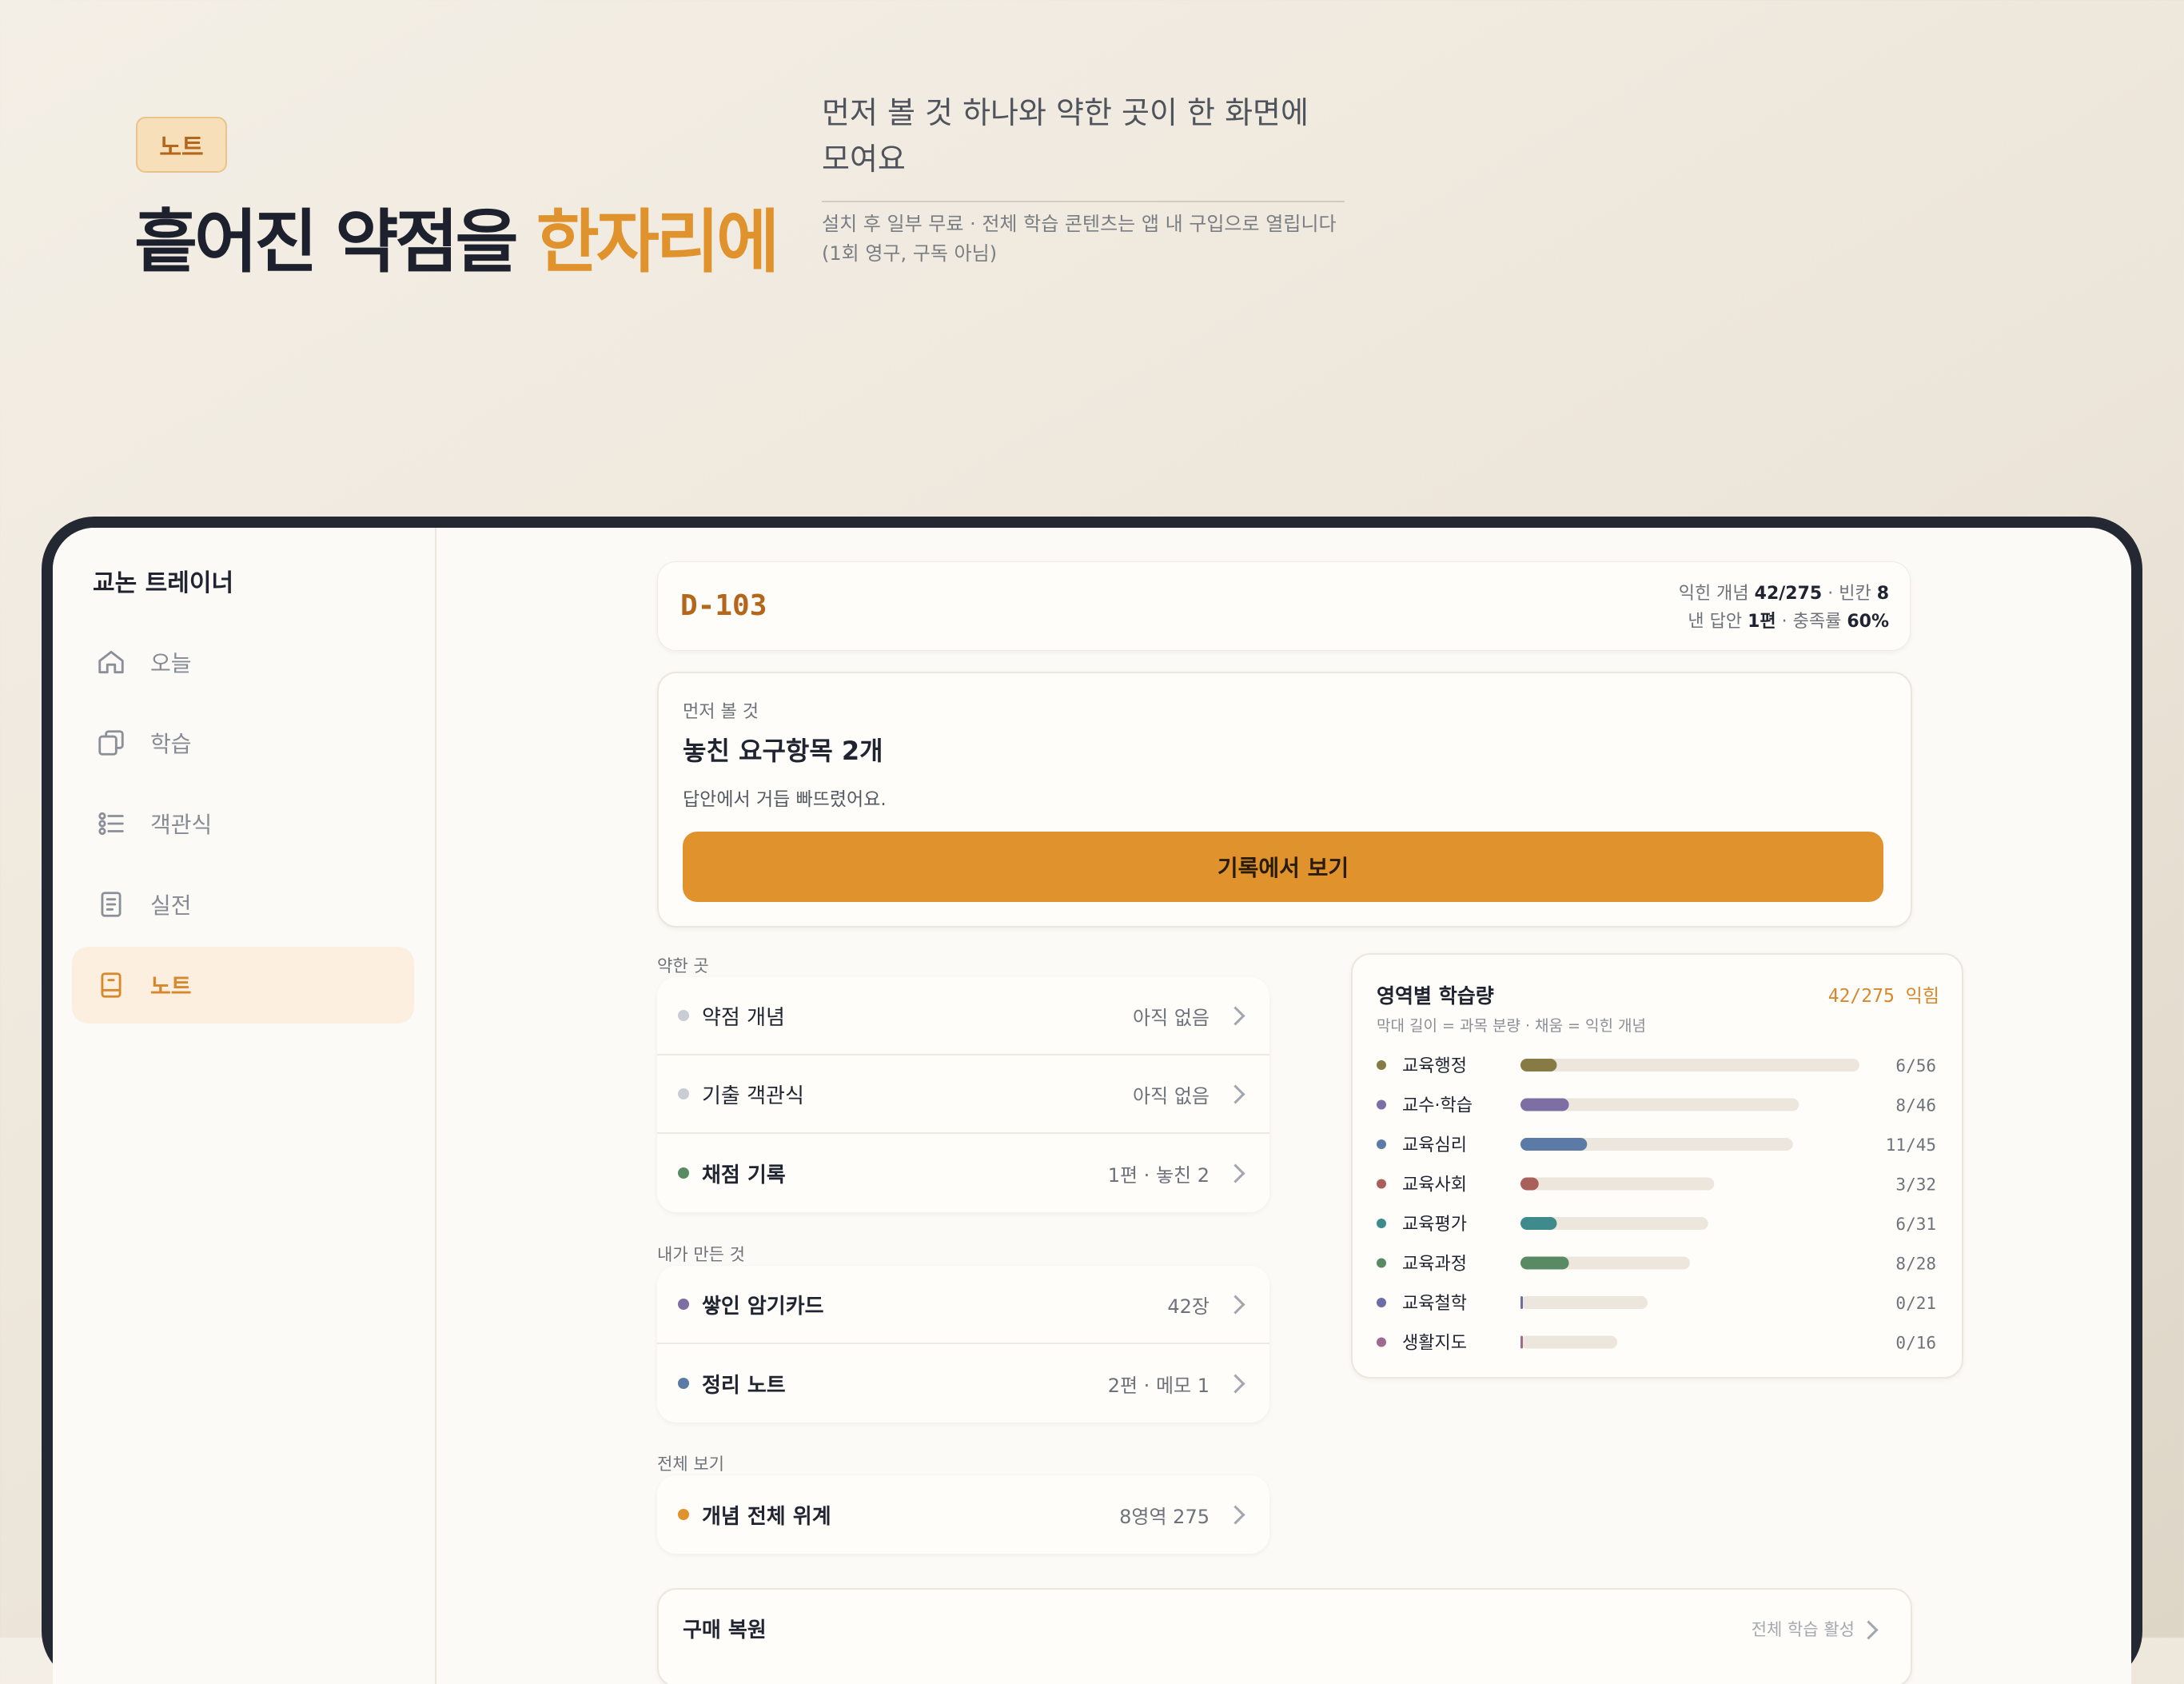 The image size is (2184, 1684). Describe the element at coordinates (785, 799) in the screenshot. I see `first-description: 답안에서 거듭 빠뜨렸어요.` at that location.